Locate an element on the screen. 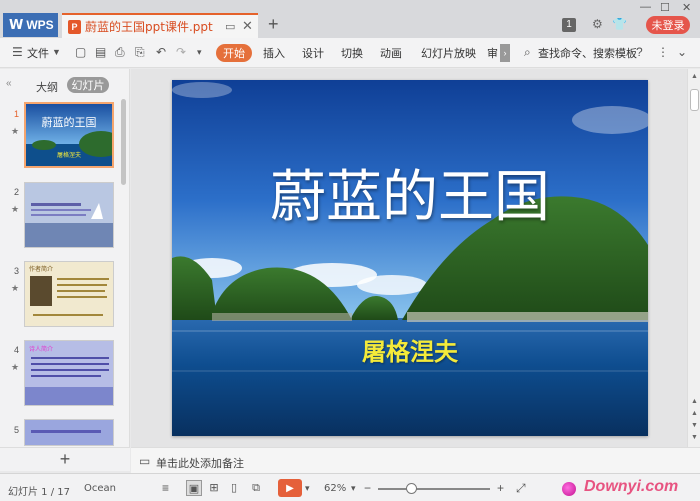  scroll-top-icon: ▲ is located at coordinates (694, 401).